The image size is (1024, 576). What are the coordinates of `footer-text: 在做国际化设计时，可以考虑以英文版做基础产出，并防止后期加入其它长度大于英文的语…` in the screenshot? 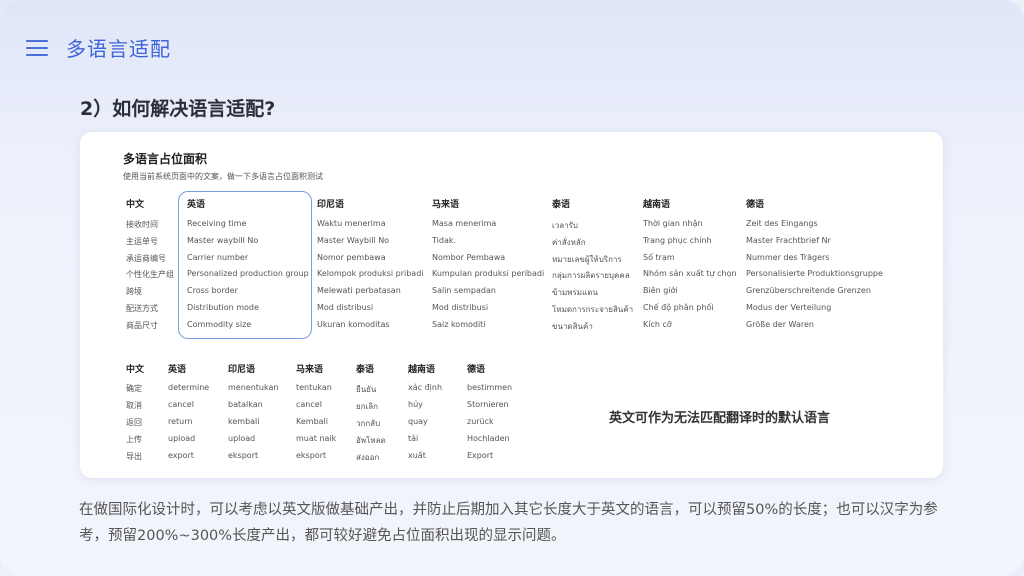 It's located at (508, 523).